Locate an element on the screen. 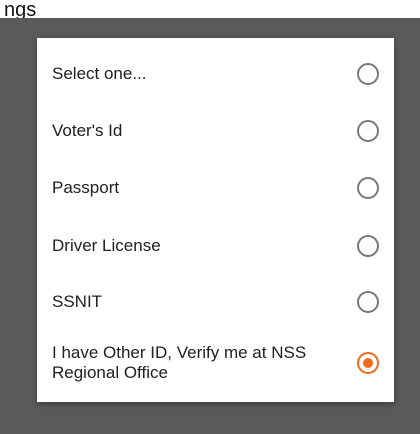 Image resolution: width=420 pixels, height=434 pixels. page-title-partial: ngs is located at coordinates (20, 10).